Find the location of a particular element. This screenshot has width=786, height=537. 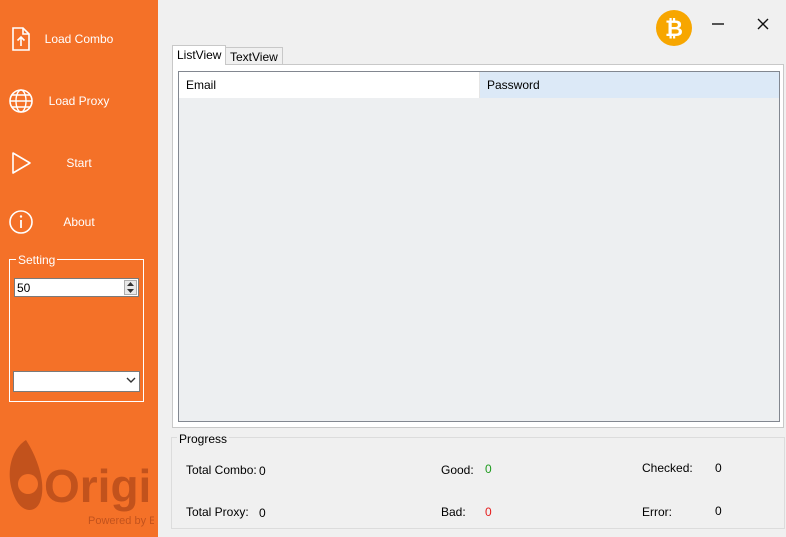

tab-textview: TextView is located at coordinates (254, 56).